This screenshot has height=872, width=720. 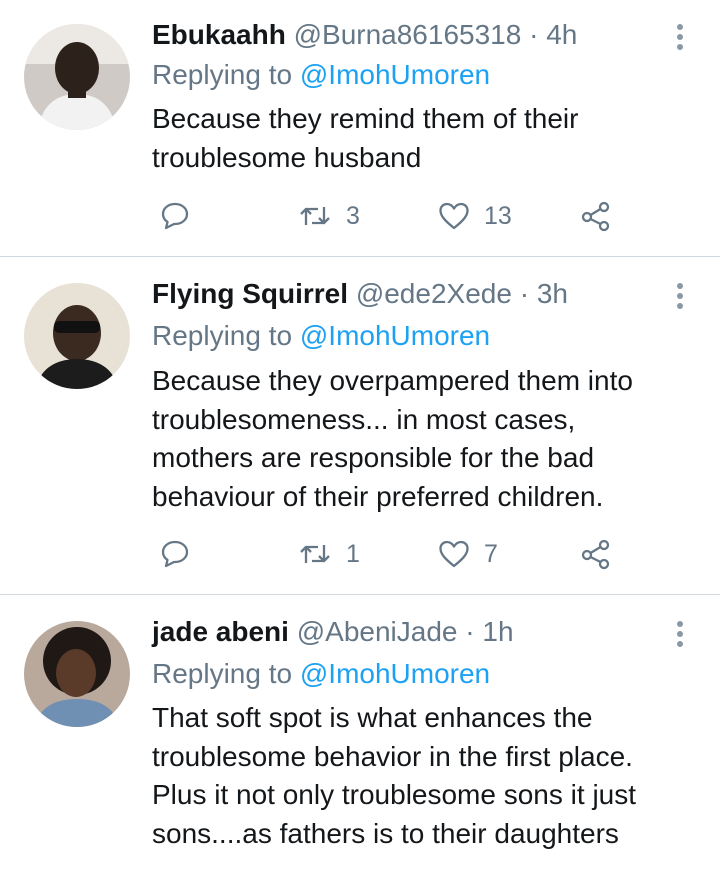 I want to click on tweet-header: jade abeni @AbeniJade · 1h, so click(x=333, y=632).